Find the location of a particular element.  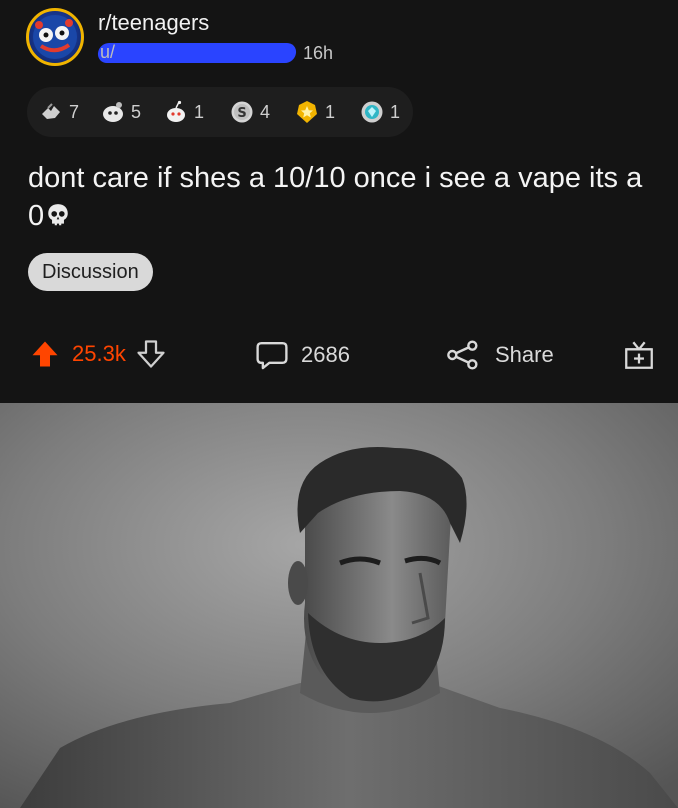

award-gold: 1 is located at coordinates (315, 112).